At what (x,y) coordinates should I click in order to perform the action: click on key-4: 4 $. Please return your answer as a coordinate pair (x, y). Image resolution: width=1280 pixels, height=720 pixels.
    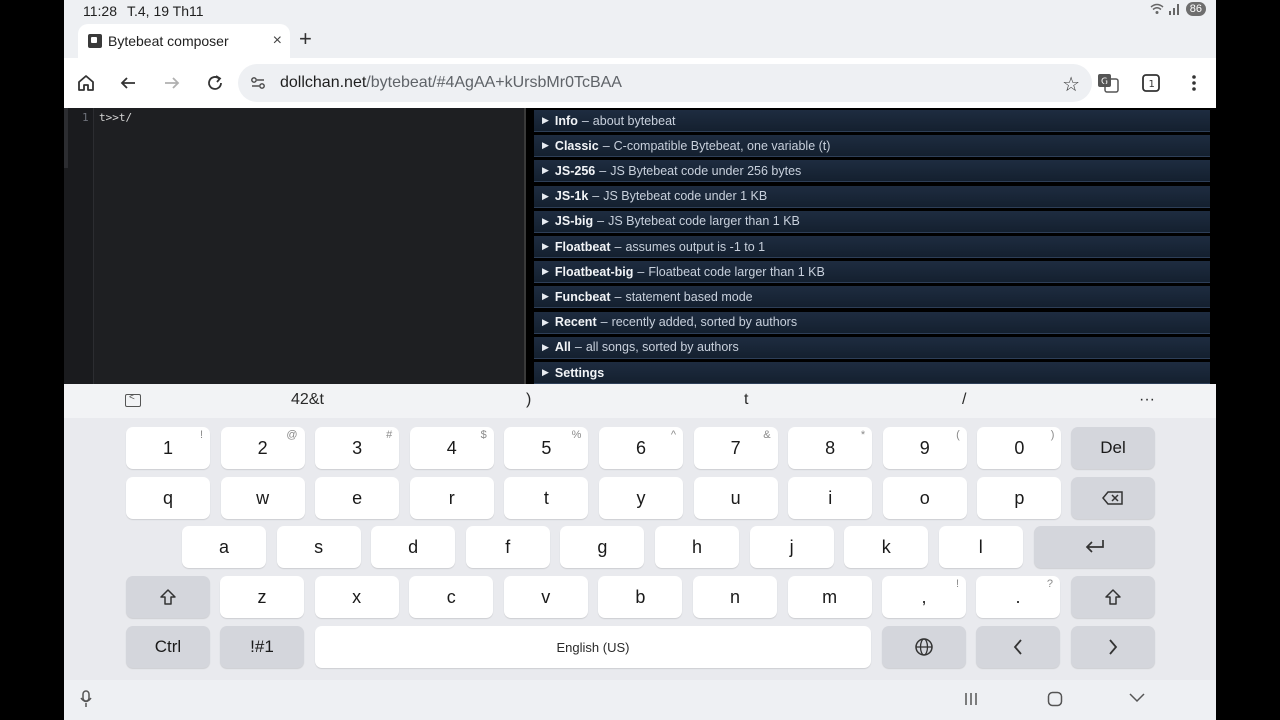
    Looking at the image, I should click on (451, 448).